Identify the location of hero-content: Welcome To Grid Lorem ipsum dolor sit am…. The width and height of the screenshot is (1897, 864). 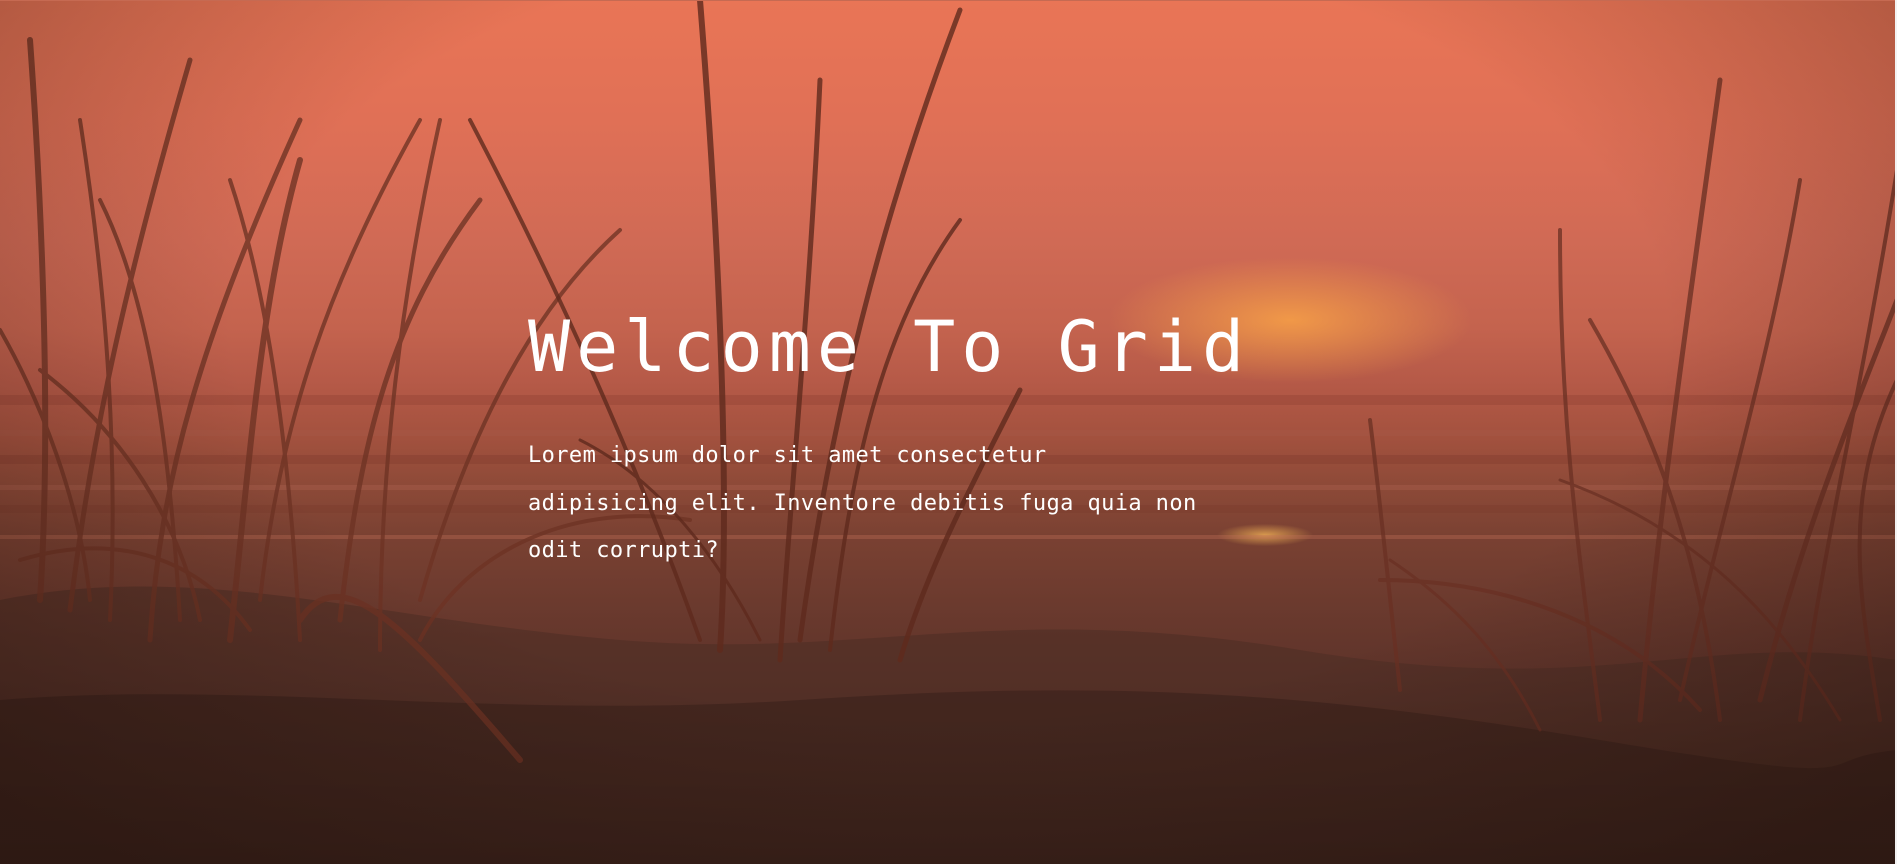
(889, 437).